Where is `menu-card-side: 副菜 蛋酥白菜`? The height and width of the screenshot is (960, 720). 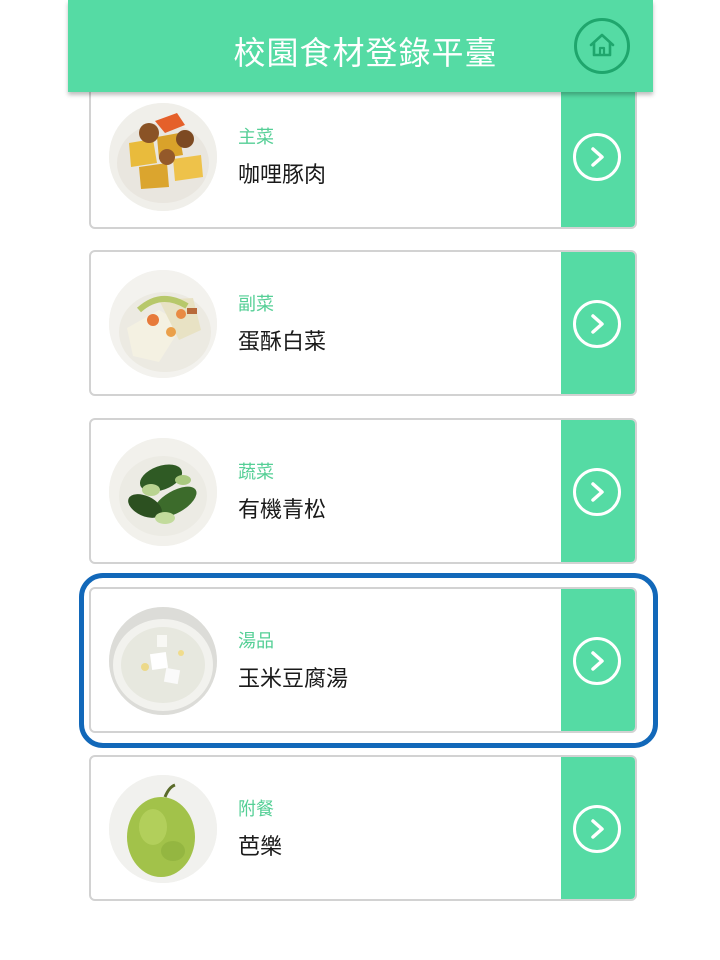
menu-card-side: 副菜 蛋酥白菜 is located at coordinates (363, 323).